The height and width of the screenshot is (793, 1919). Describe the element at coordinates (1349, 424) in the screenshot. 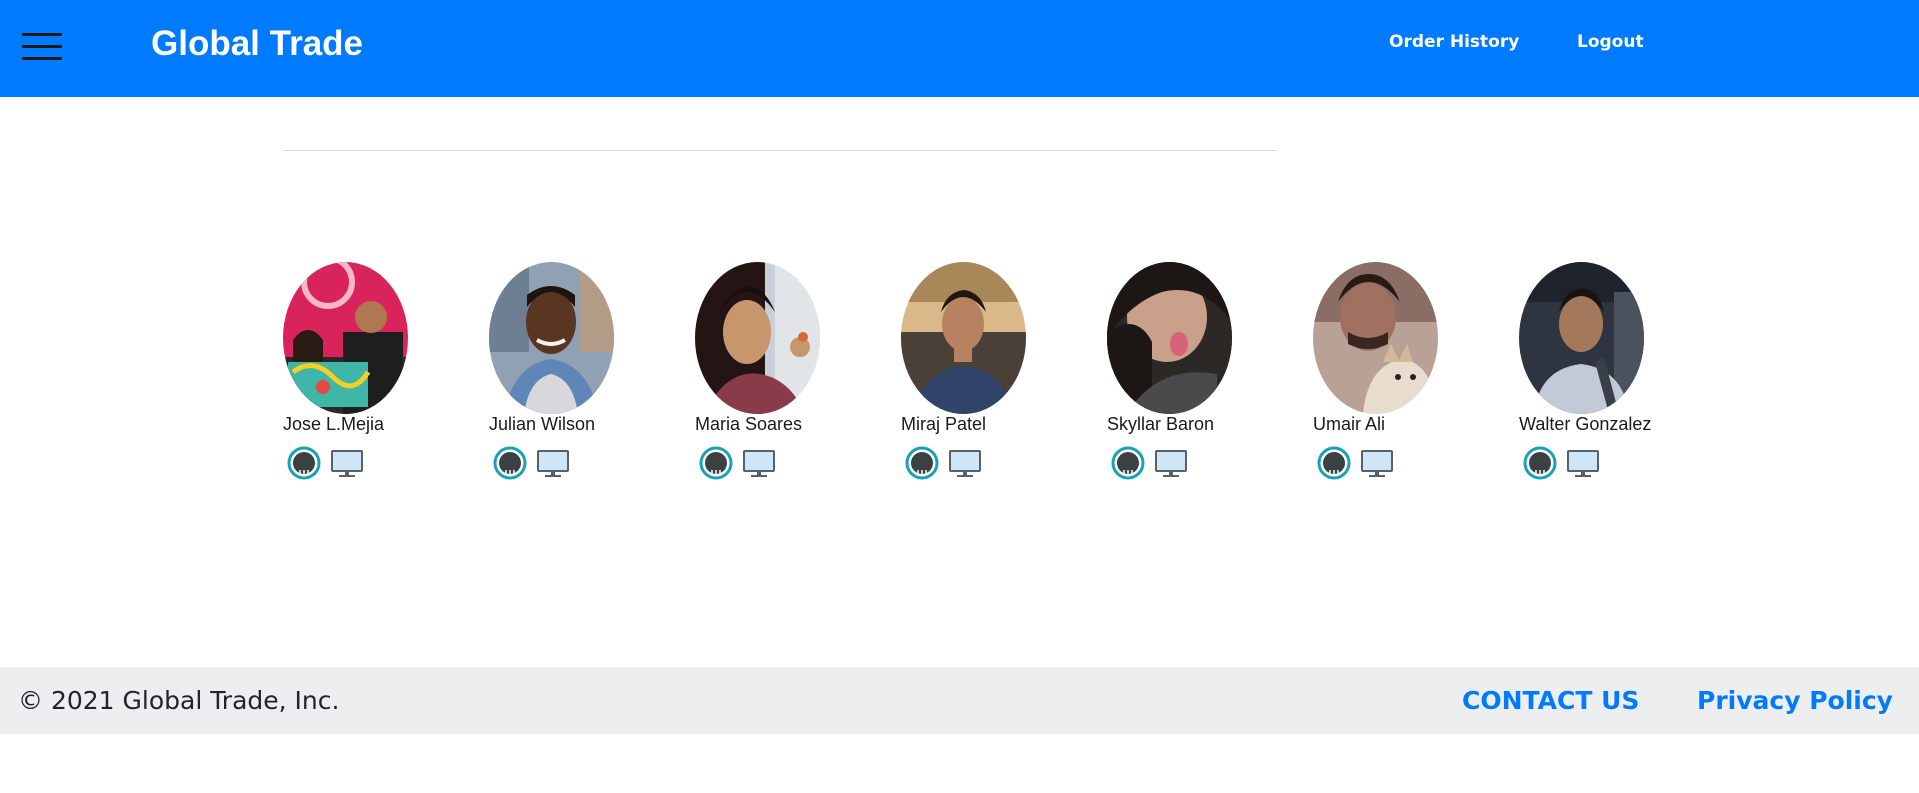

I see `member-name: Umair Ali` at that location.